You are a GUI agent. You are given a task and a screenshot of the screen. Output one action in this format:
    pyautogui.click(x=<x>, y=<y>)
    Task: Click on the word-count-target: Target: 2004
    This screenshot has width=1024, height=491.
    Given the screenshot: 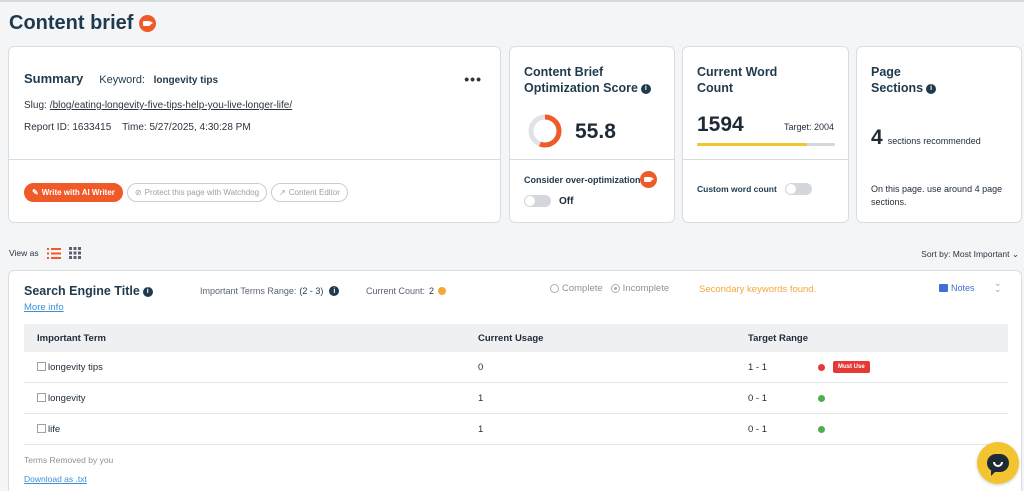 What is the action you would take?
    pyautogui.click(x=808, y=127)
    